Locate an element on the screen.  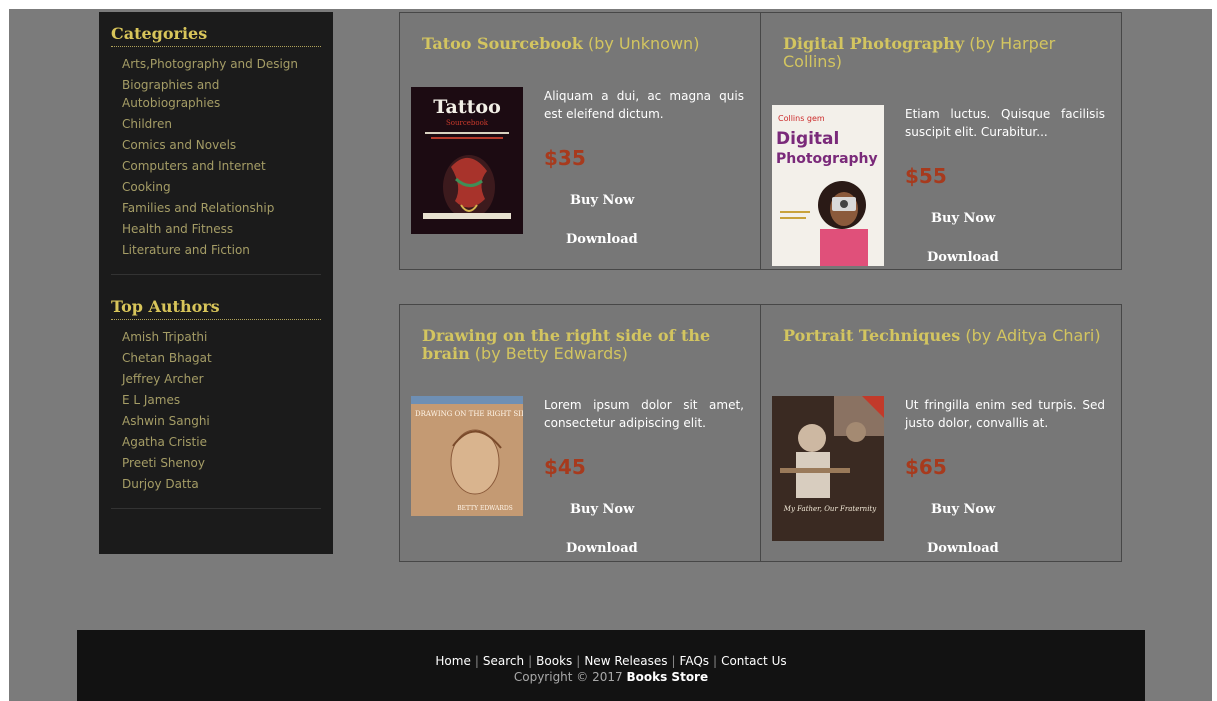
categories-heading: Categories is located at coordinates (216, 29).